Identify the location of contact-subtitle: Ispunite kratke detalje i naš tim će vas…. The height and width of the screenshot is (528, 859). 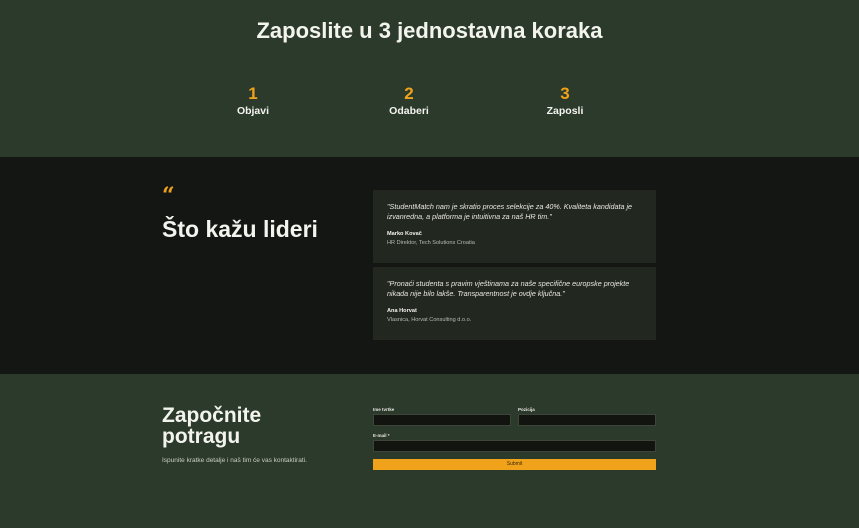
(234, 460).